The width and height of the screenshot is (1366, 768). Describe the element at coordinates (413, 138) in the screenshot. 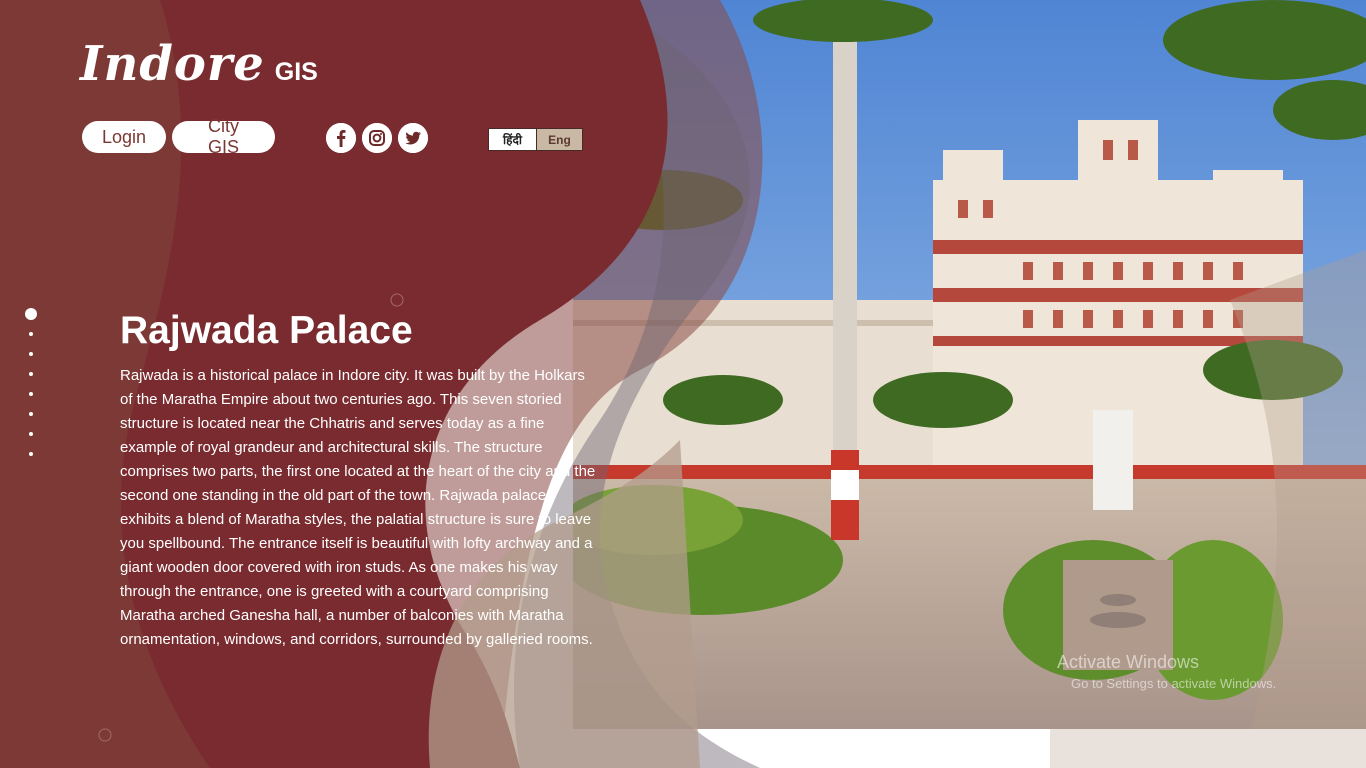

I see `twitter-icon` at that location.